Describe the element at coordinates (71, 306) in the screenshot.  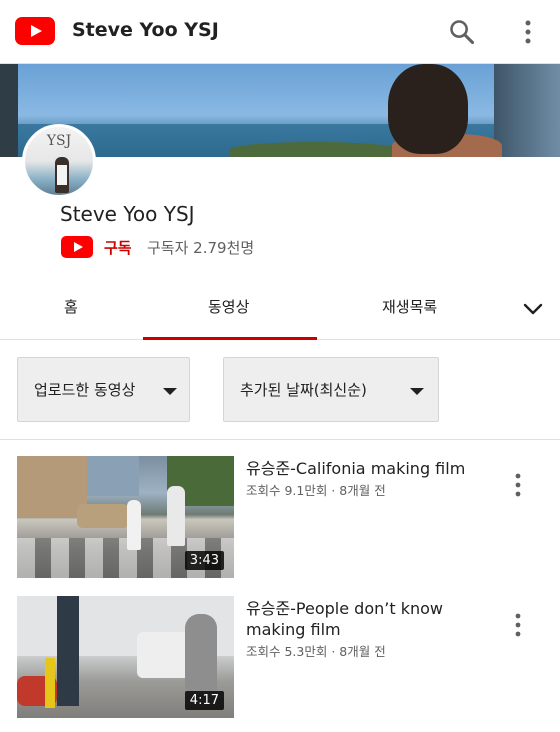
I see `tab-home: 홈` at that location.